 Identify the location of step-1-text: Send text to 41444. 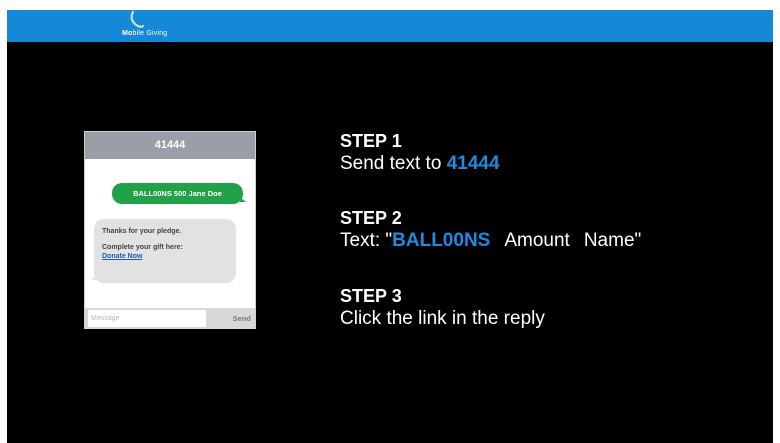
(420, 163).